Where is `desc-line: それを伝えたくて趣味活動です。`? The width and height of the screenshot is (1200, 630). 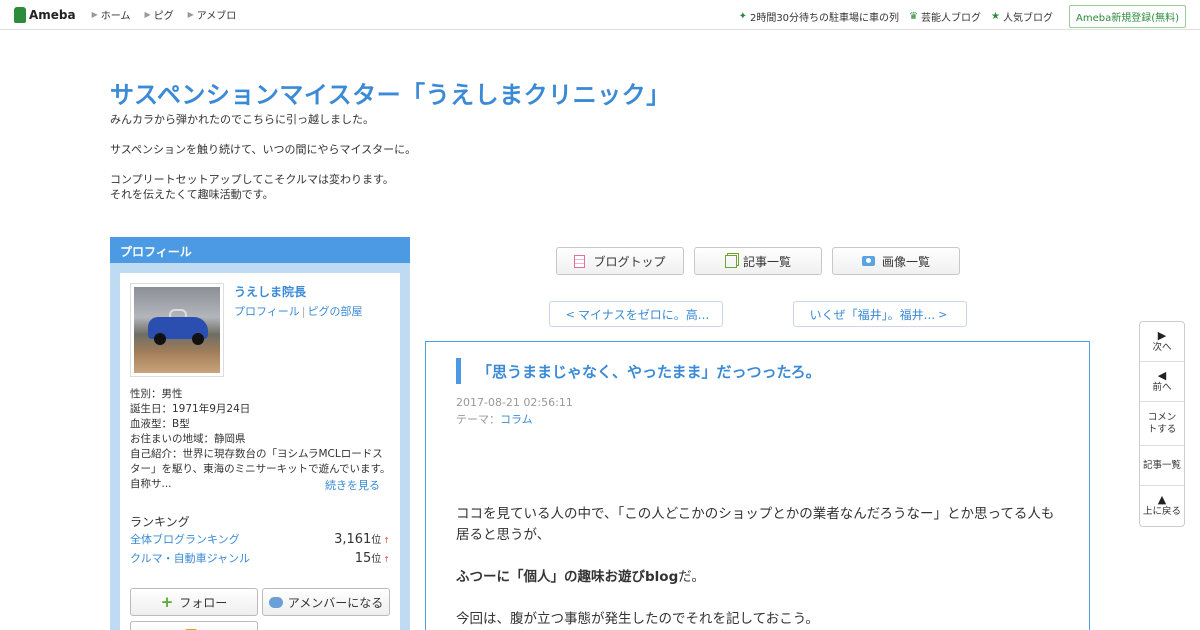 desc-line: それを伝えたくて趣味活動です。 is located at coordinates (192, 194).